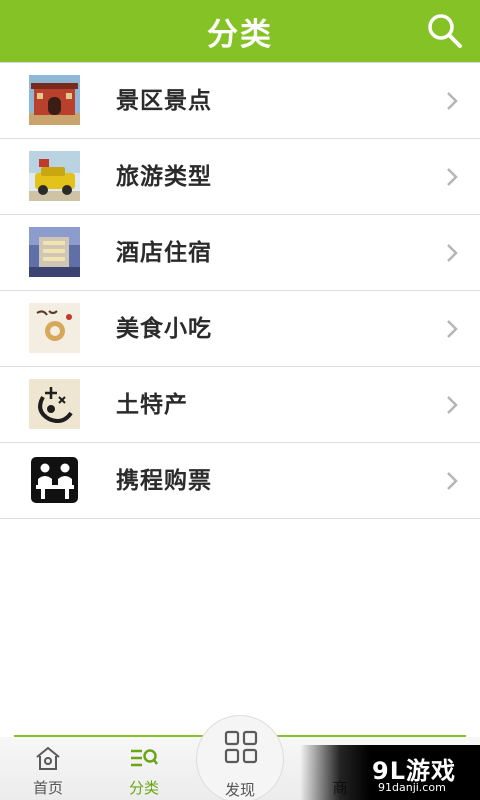 This screenshot has width=480, height=800. I want to click on local-specialty-thumbnail, so click(54, 404).